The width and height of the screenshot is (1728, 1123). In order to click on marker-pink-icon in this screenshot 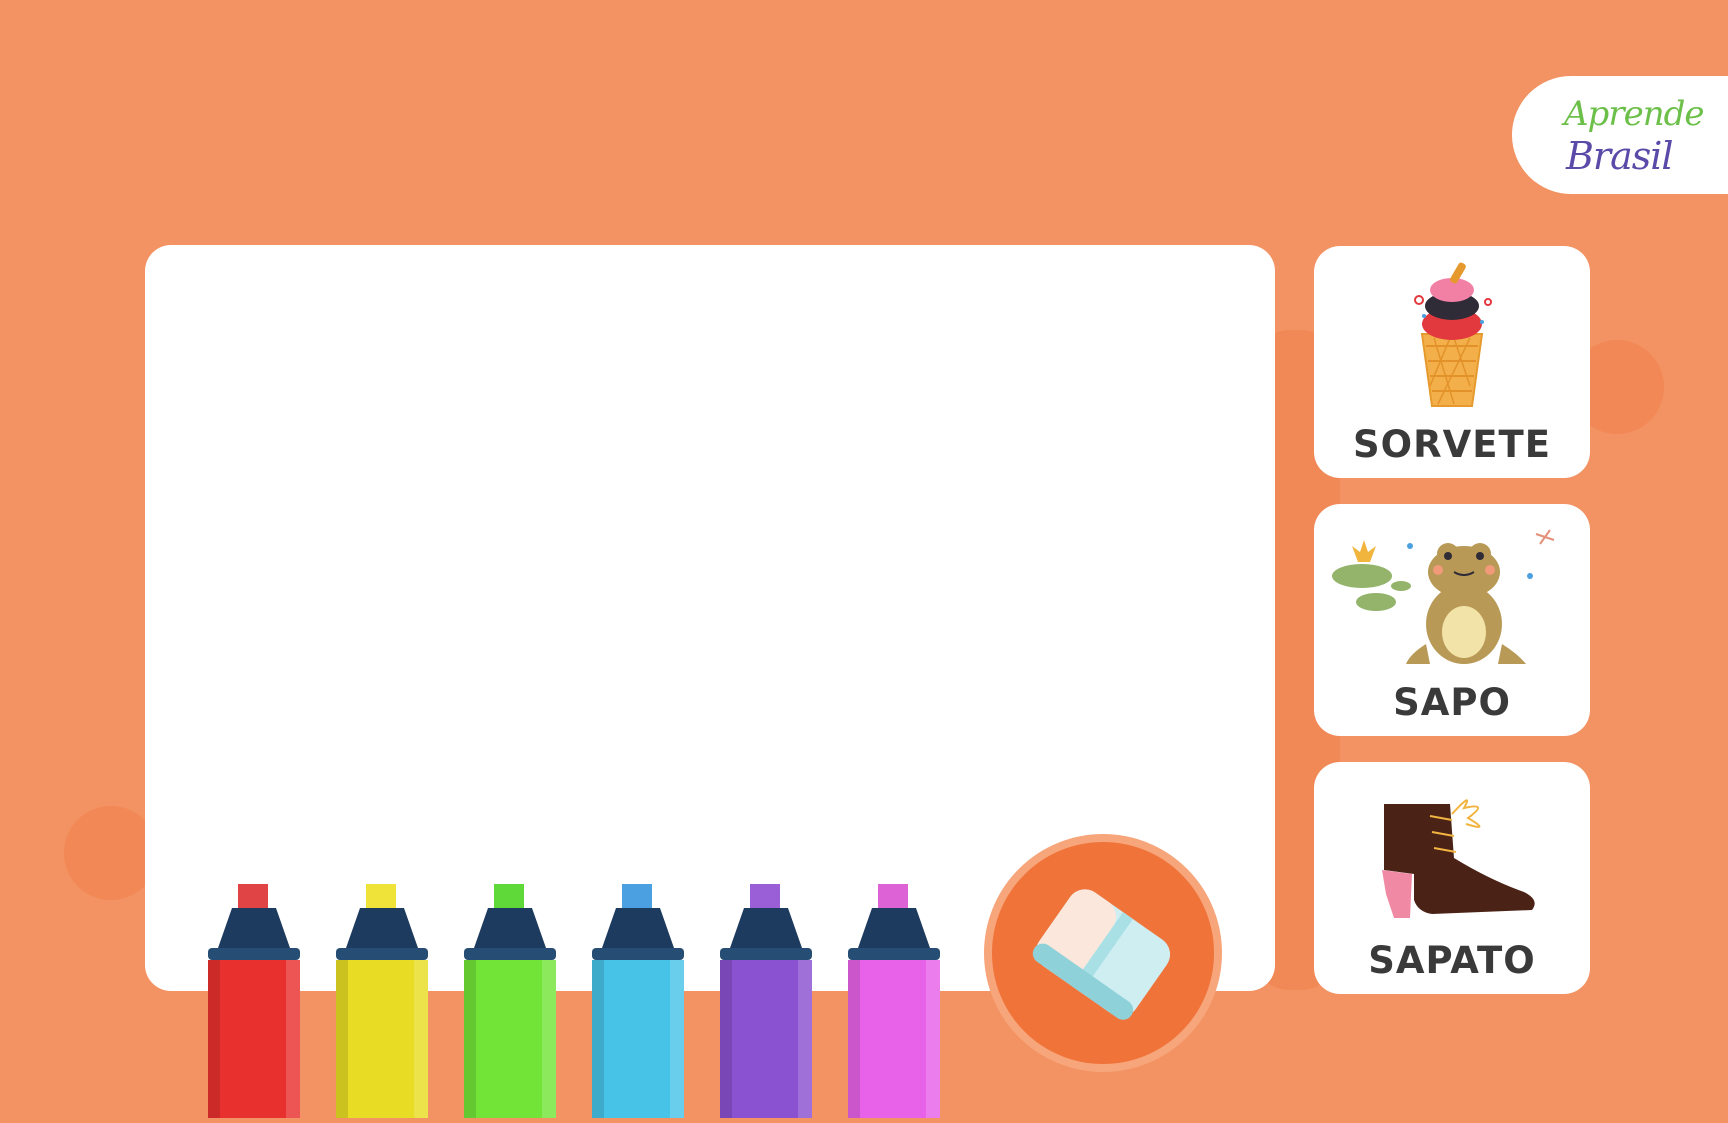, I will do `click(894, 1001)`.